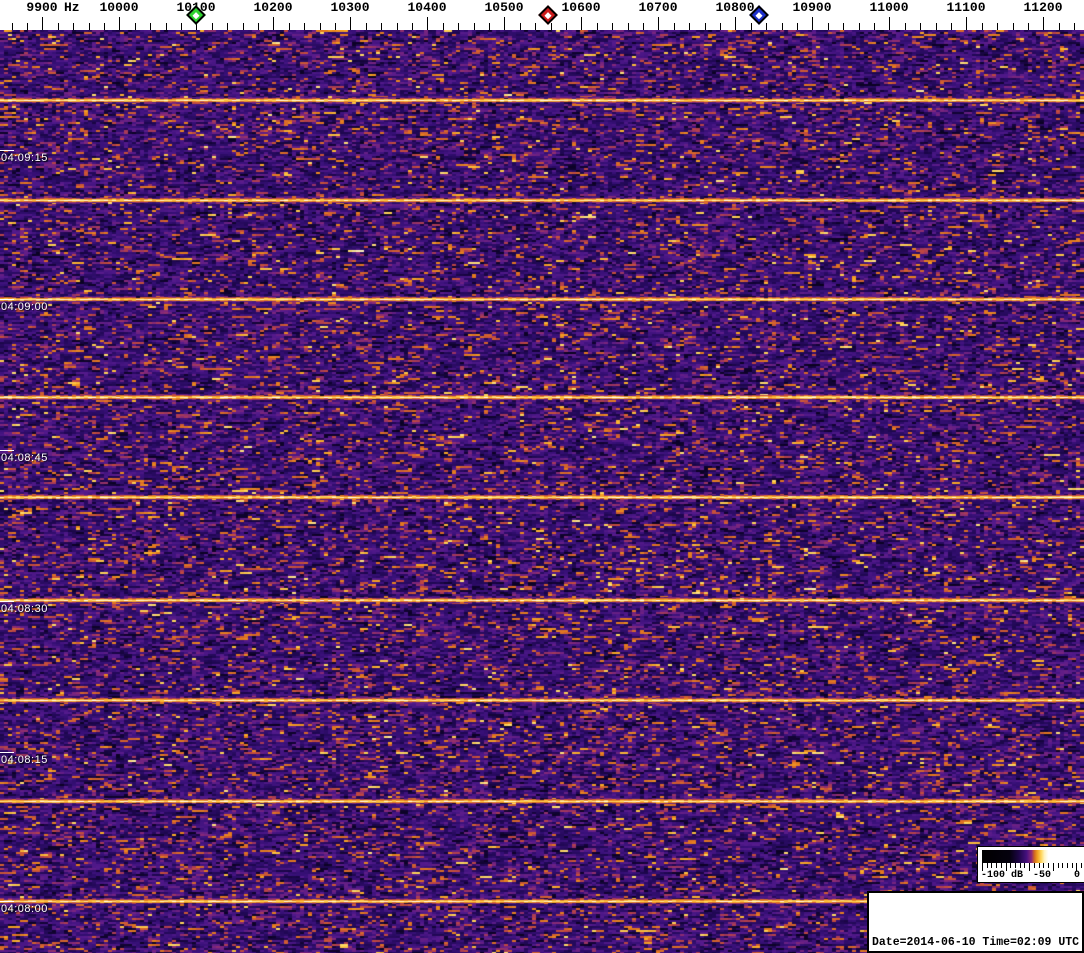 This screenshot has width=1084, height=953. Describe the element at coordinates (350, 7) in the screenshot. I see `frequency-tick-label: 10300` at that location.